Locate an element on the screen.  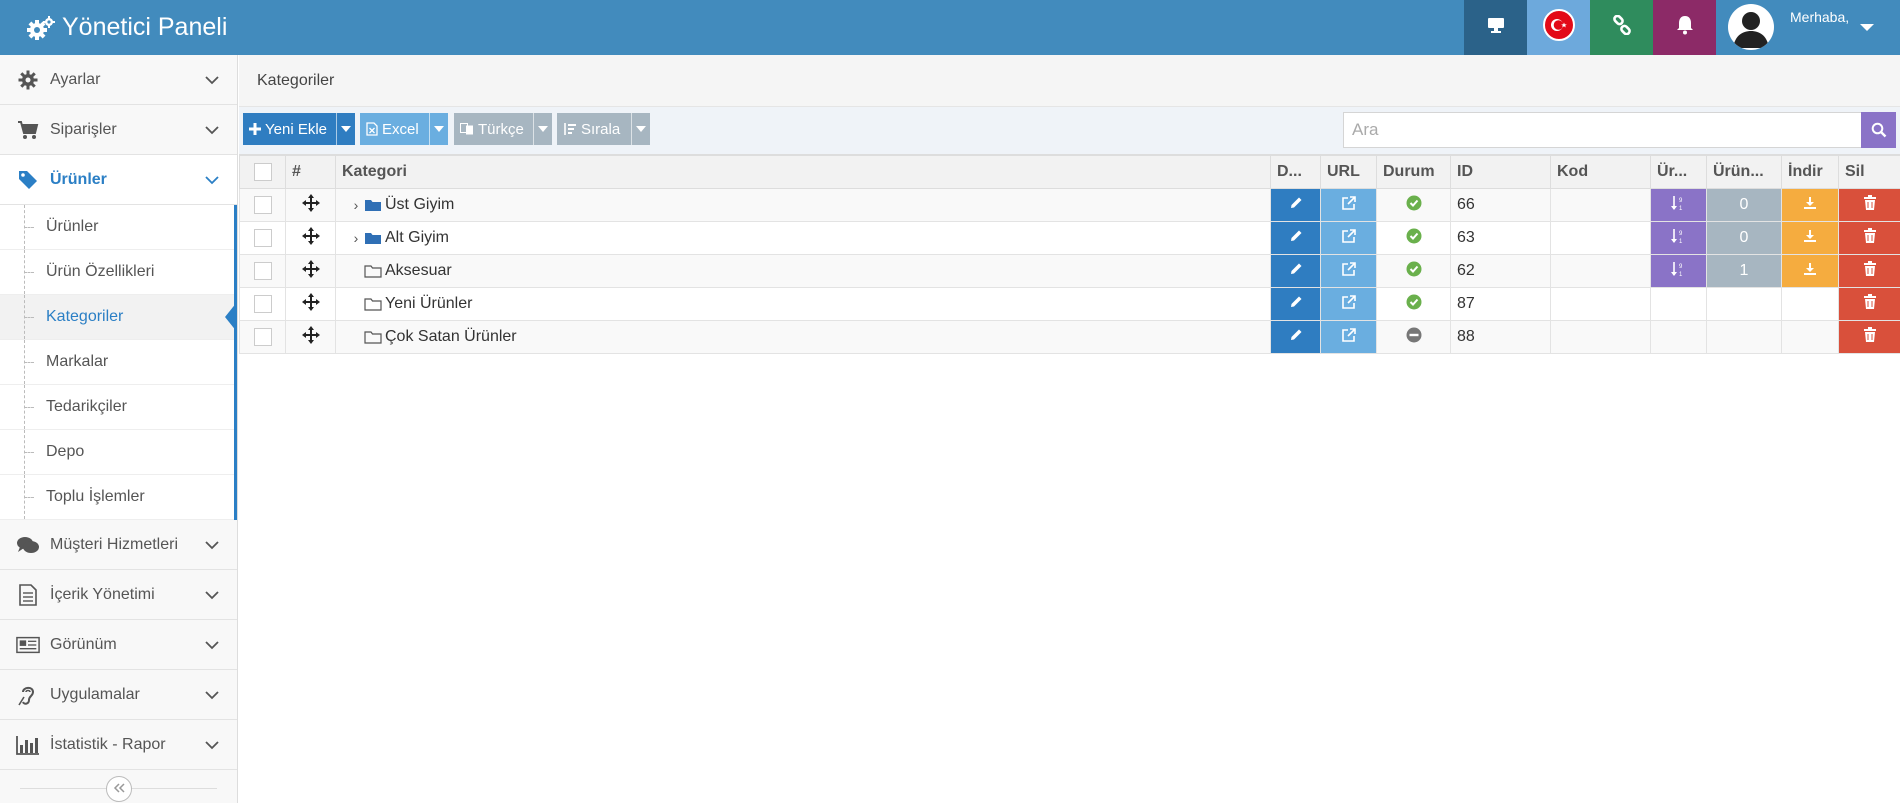
search-input is located at coordinates (1603, 130).